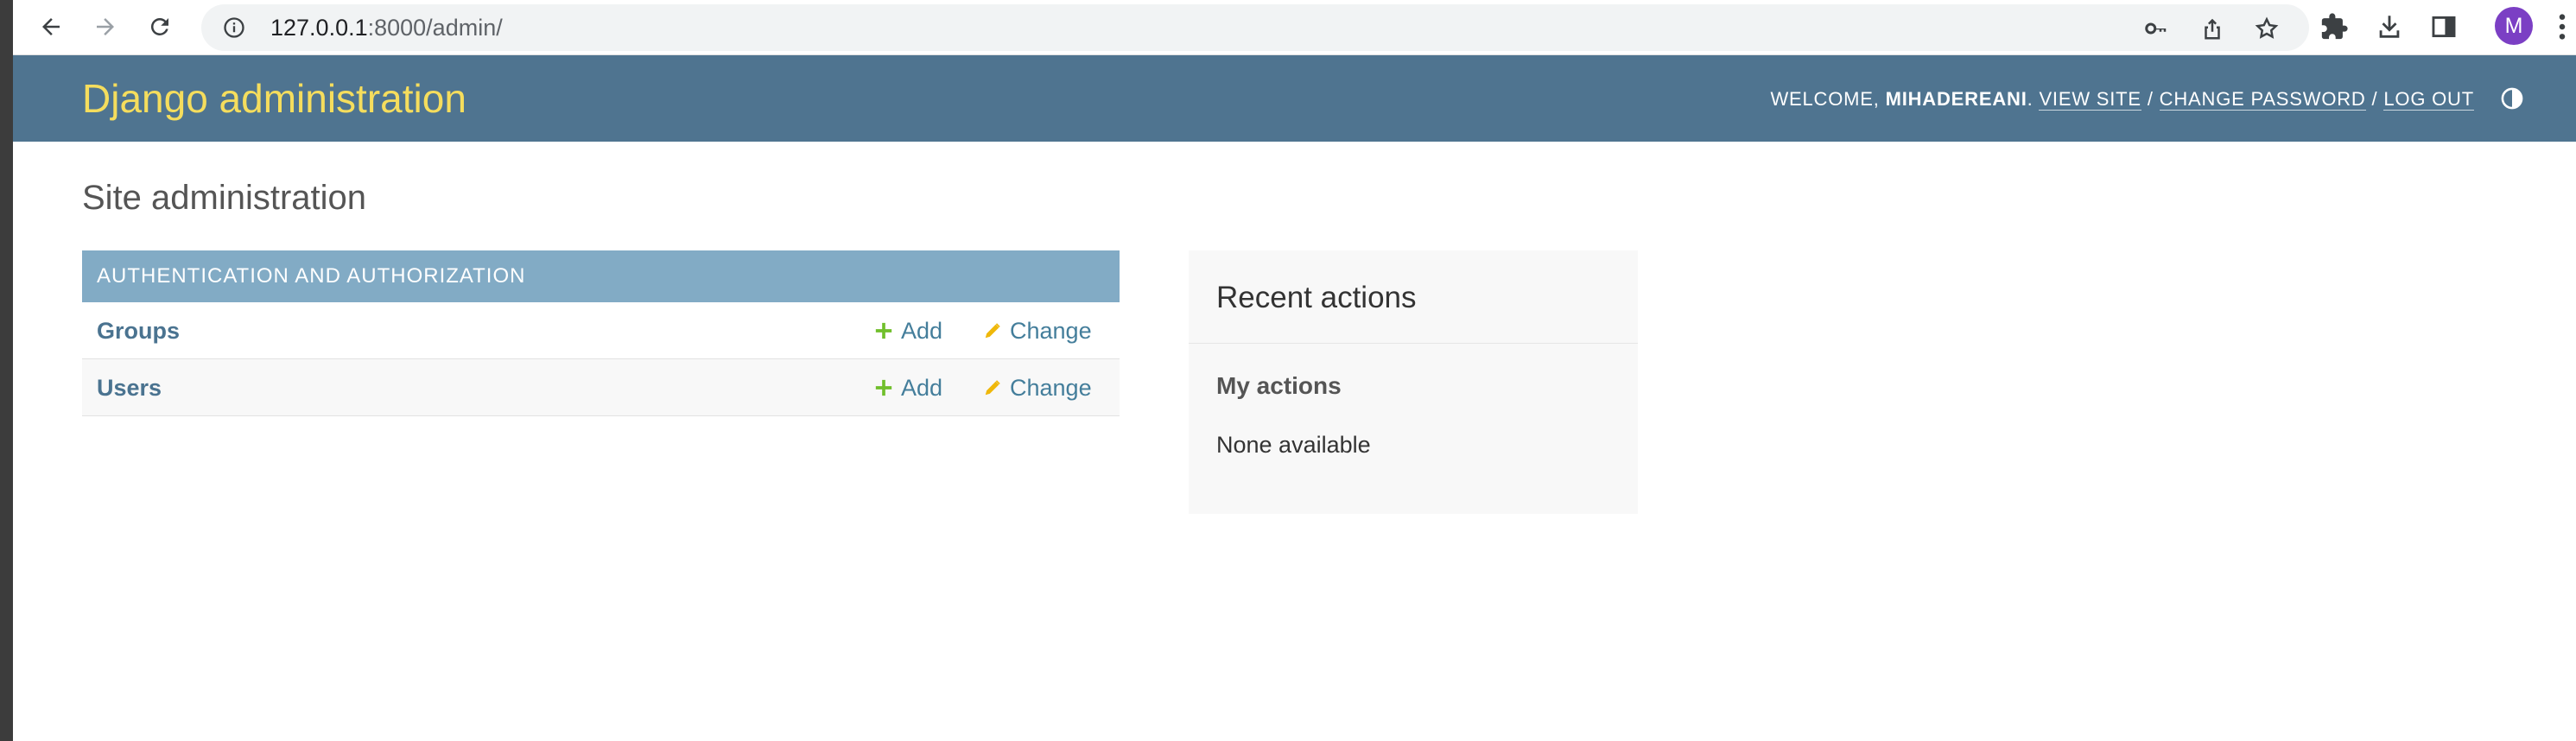 This screenshot has height=741, width=2576. What do you see at coordinates (138, 331) in the screenshot?
I see `model-link-groups: Groups` at bounding box center [138, 331].